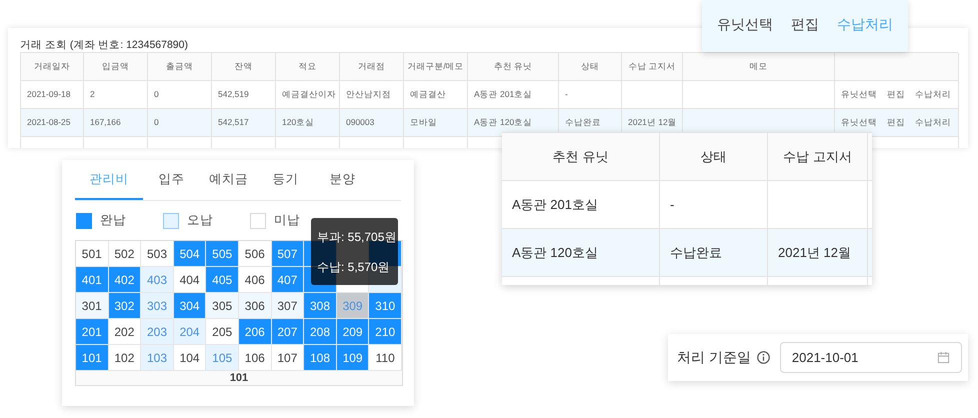 This screenshot has height=418, width=978. What do you see at coordinates (763, 357) in the screenshot?
I see `info-icon` at bounding box center [763, 357].